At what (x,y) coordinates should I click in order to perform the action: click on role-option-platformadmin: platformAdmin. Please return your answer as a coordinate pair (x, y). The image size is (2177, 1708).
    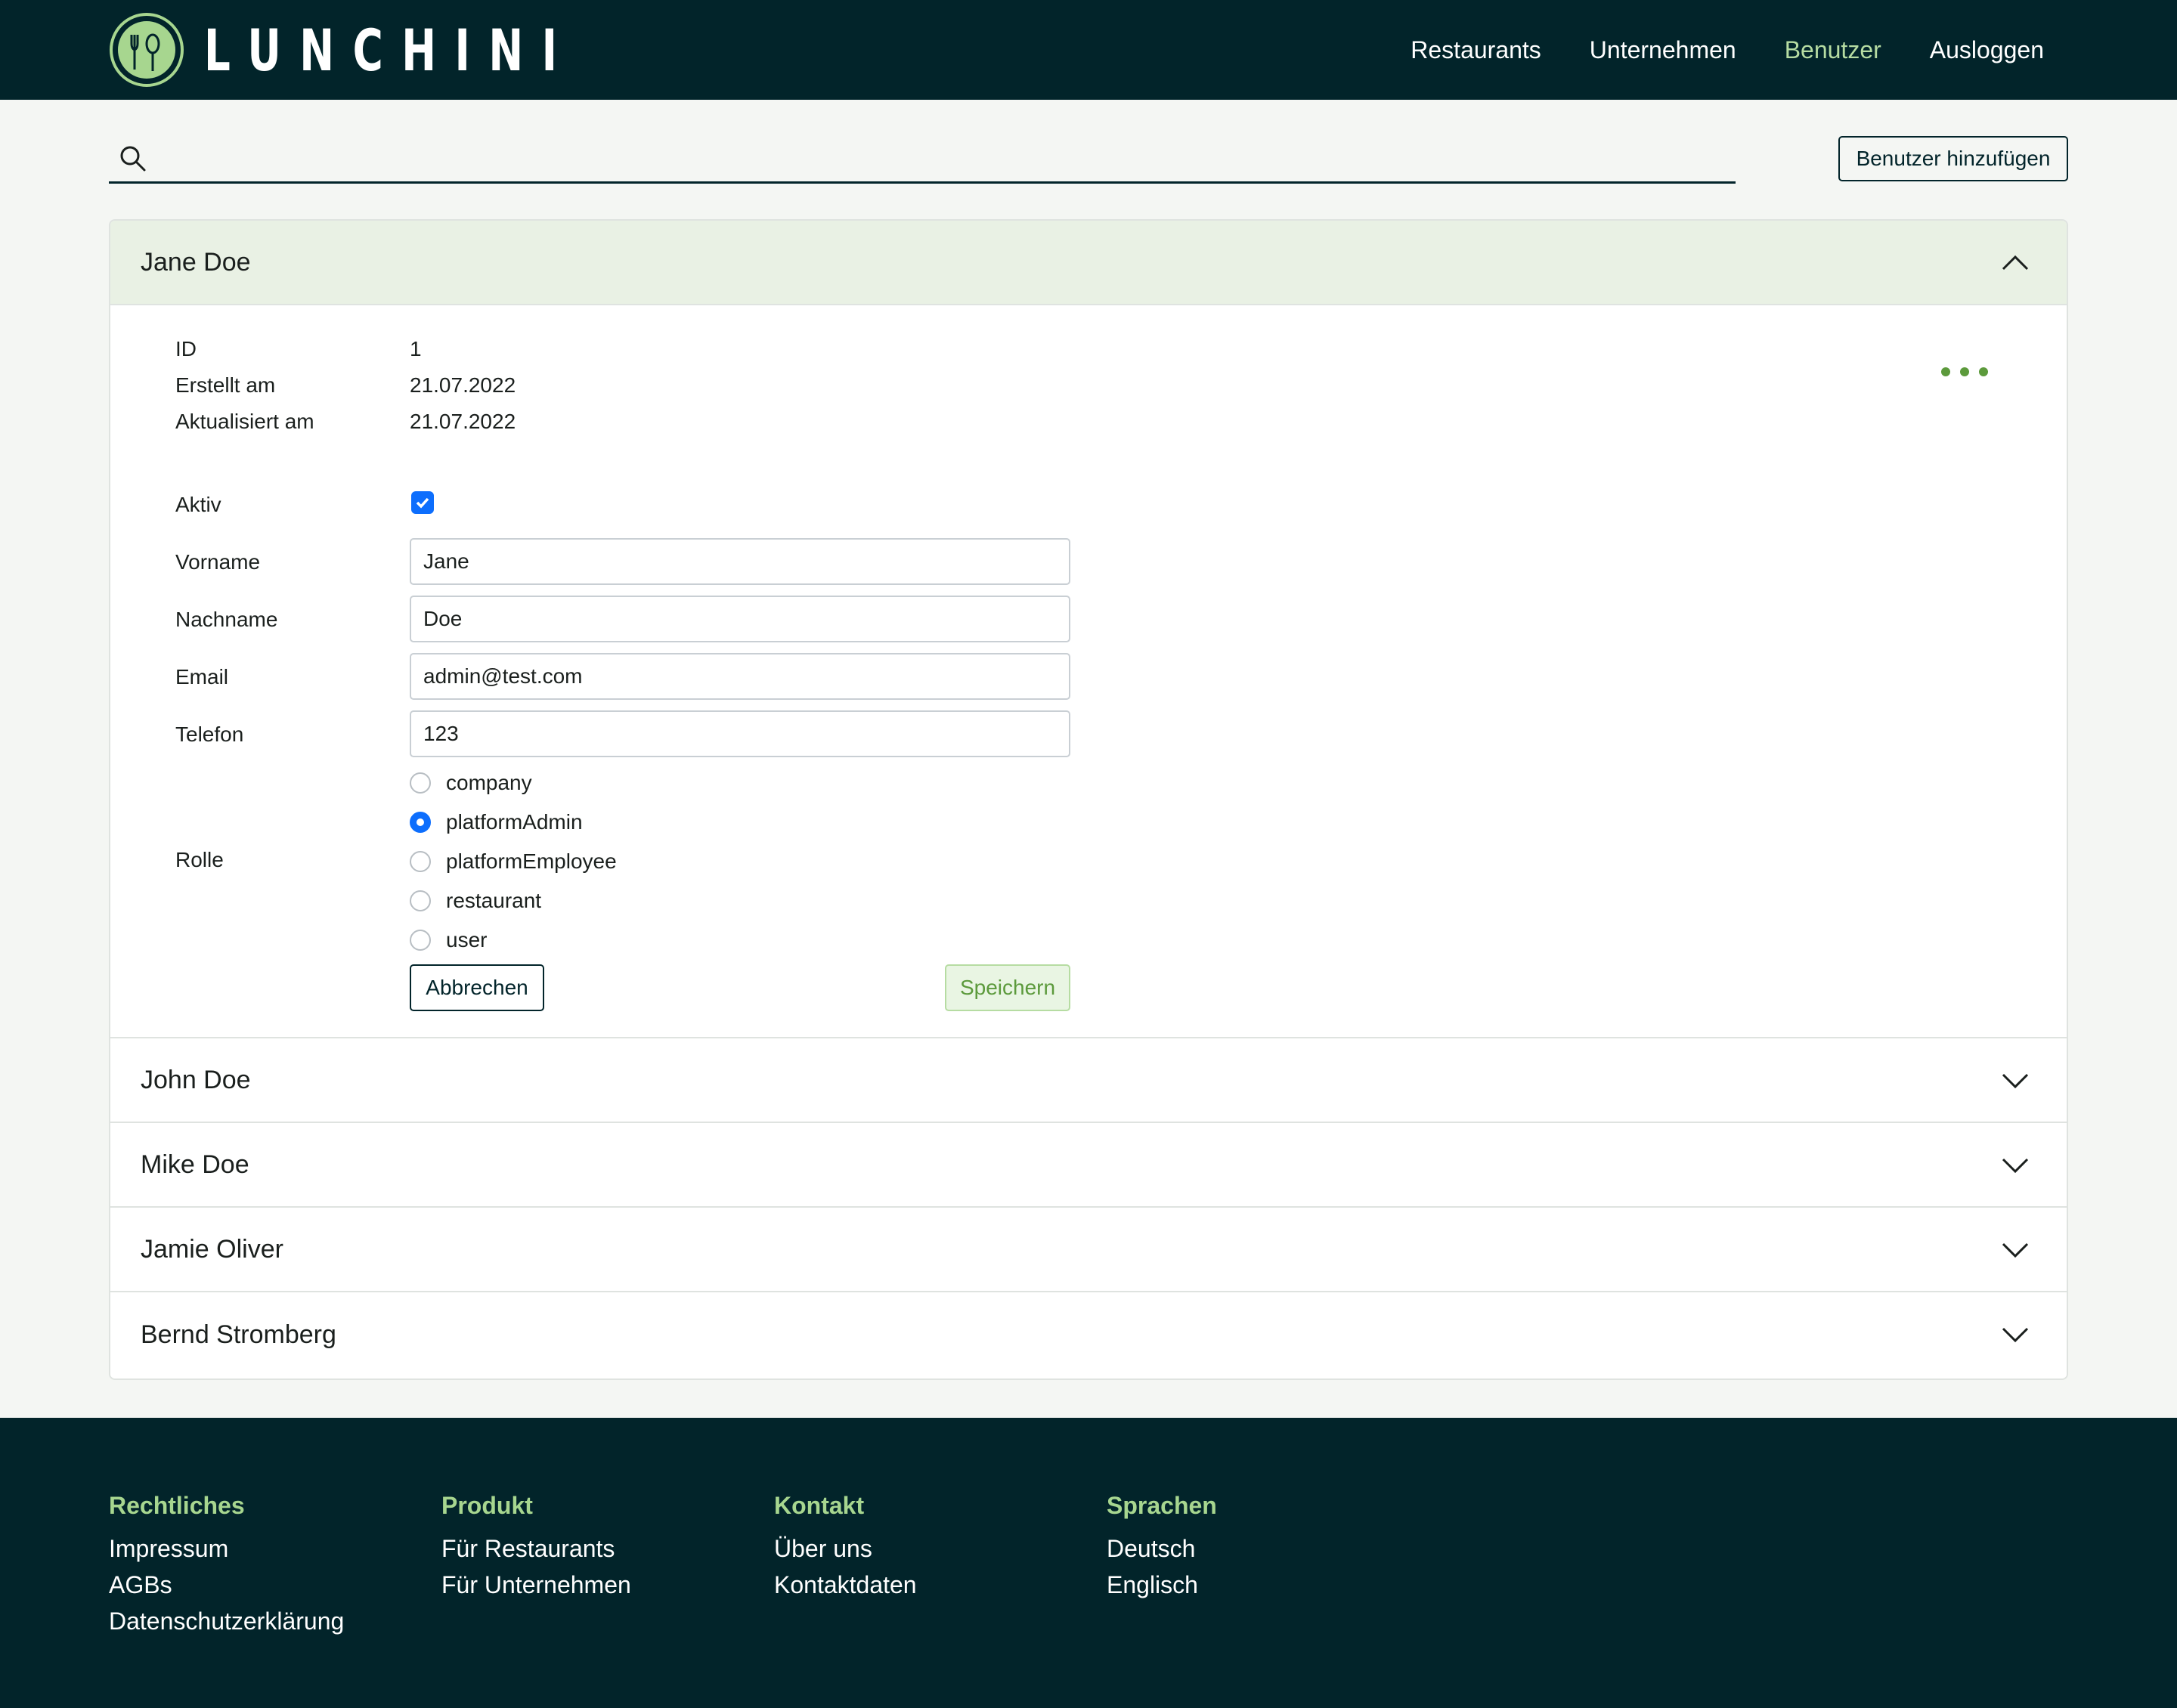
    Looking at the image, I should click on (496, 822).